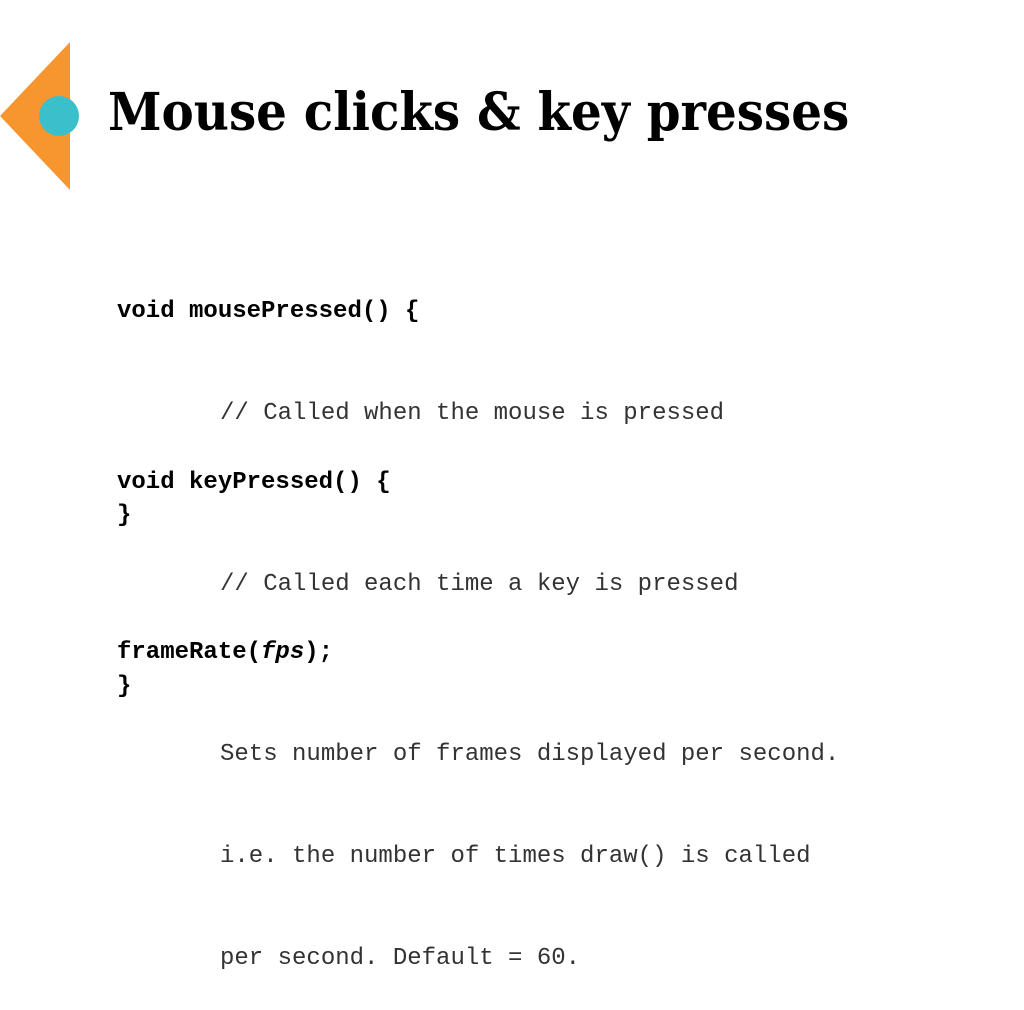 The width and height of the screenshot is (1024, 1010). Describe the element at coordinates (478, 653) in the screenshot. I see `code-signature: frameRate(fps);` at that location.